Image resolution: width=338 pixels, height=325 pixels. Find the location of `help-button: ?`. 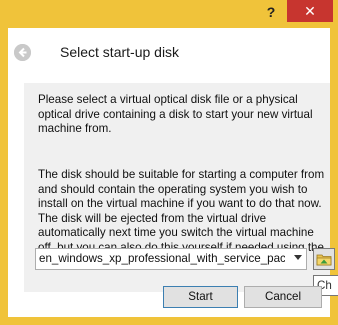

help-button: ? is located at coordinates (271, 12).